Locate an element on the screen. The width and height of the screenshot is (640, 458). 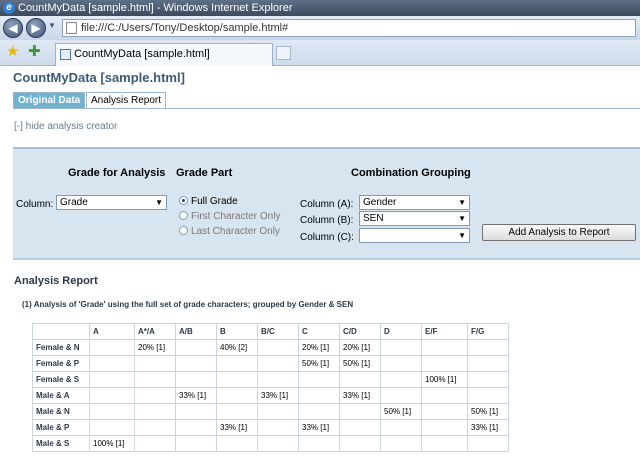
column-a-select: Gender ▼ is located at coordinates (414, 202).